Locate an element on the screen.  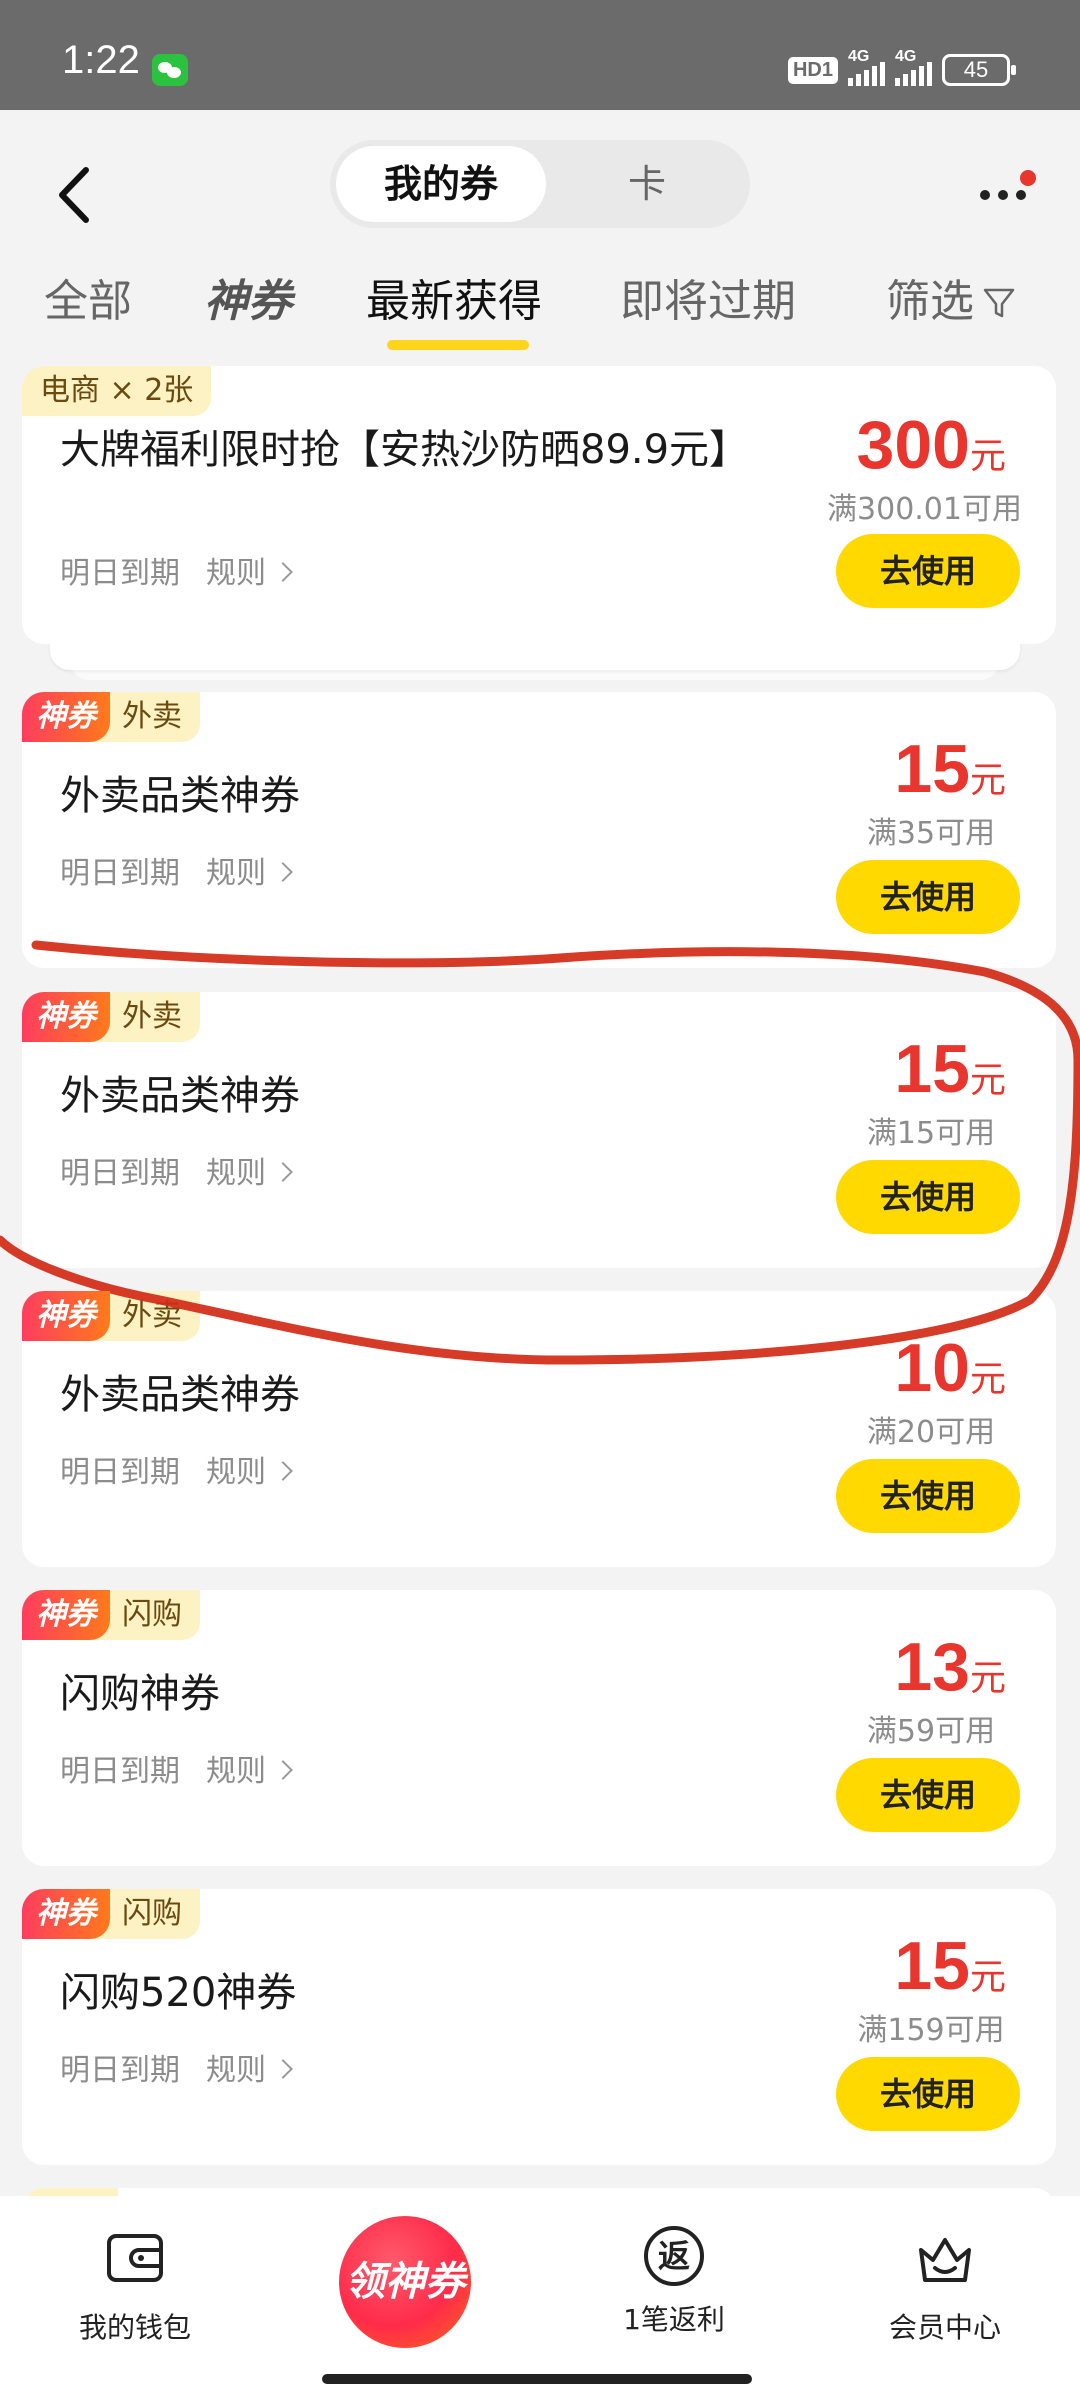
coupon-card: 神券 外卖 外卖品类神券 明日到期 规则 15元 满35可用 去使用 is located at coordinates (539, 830).